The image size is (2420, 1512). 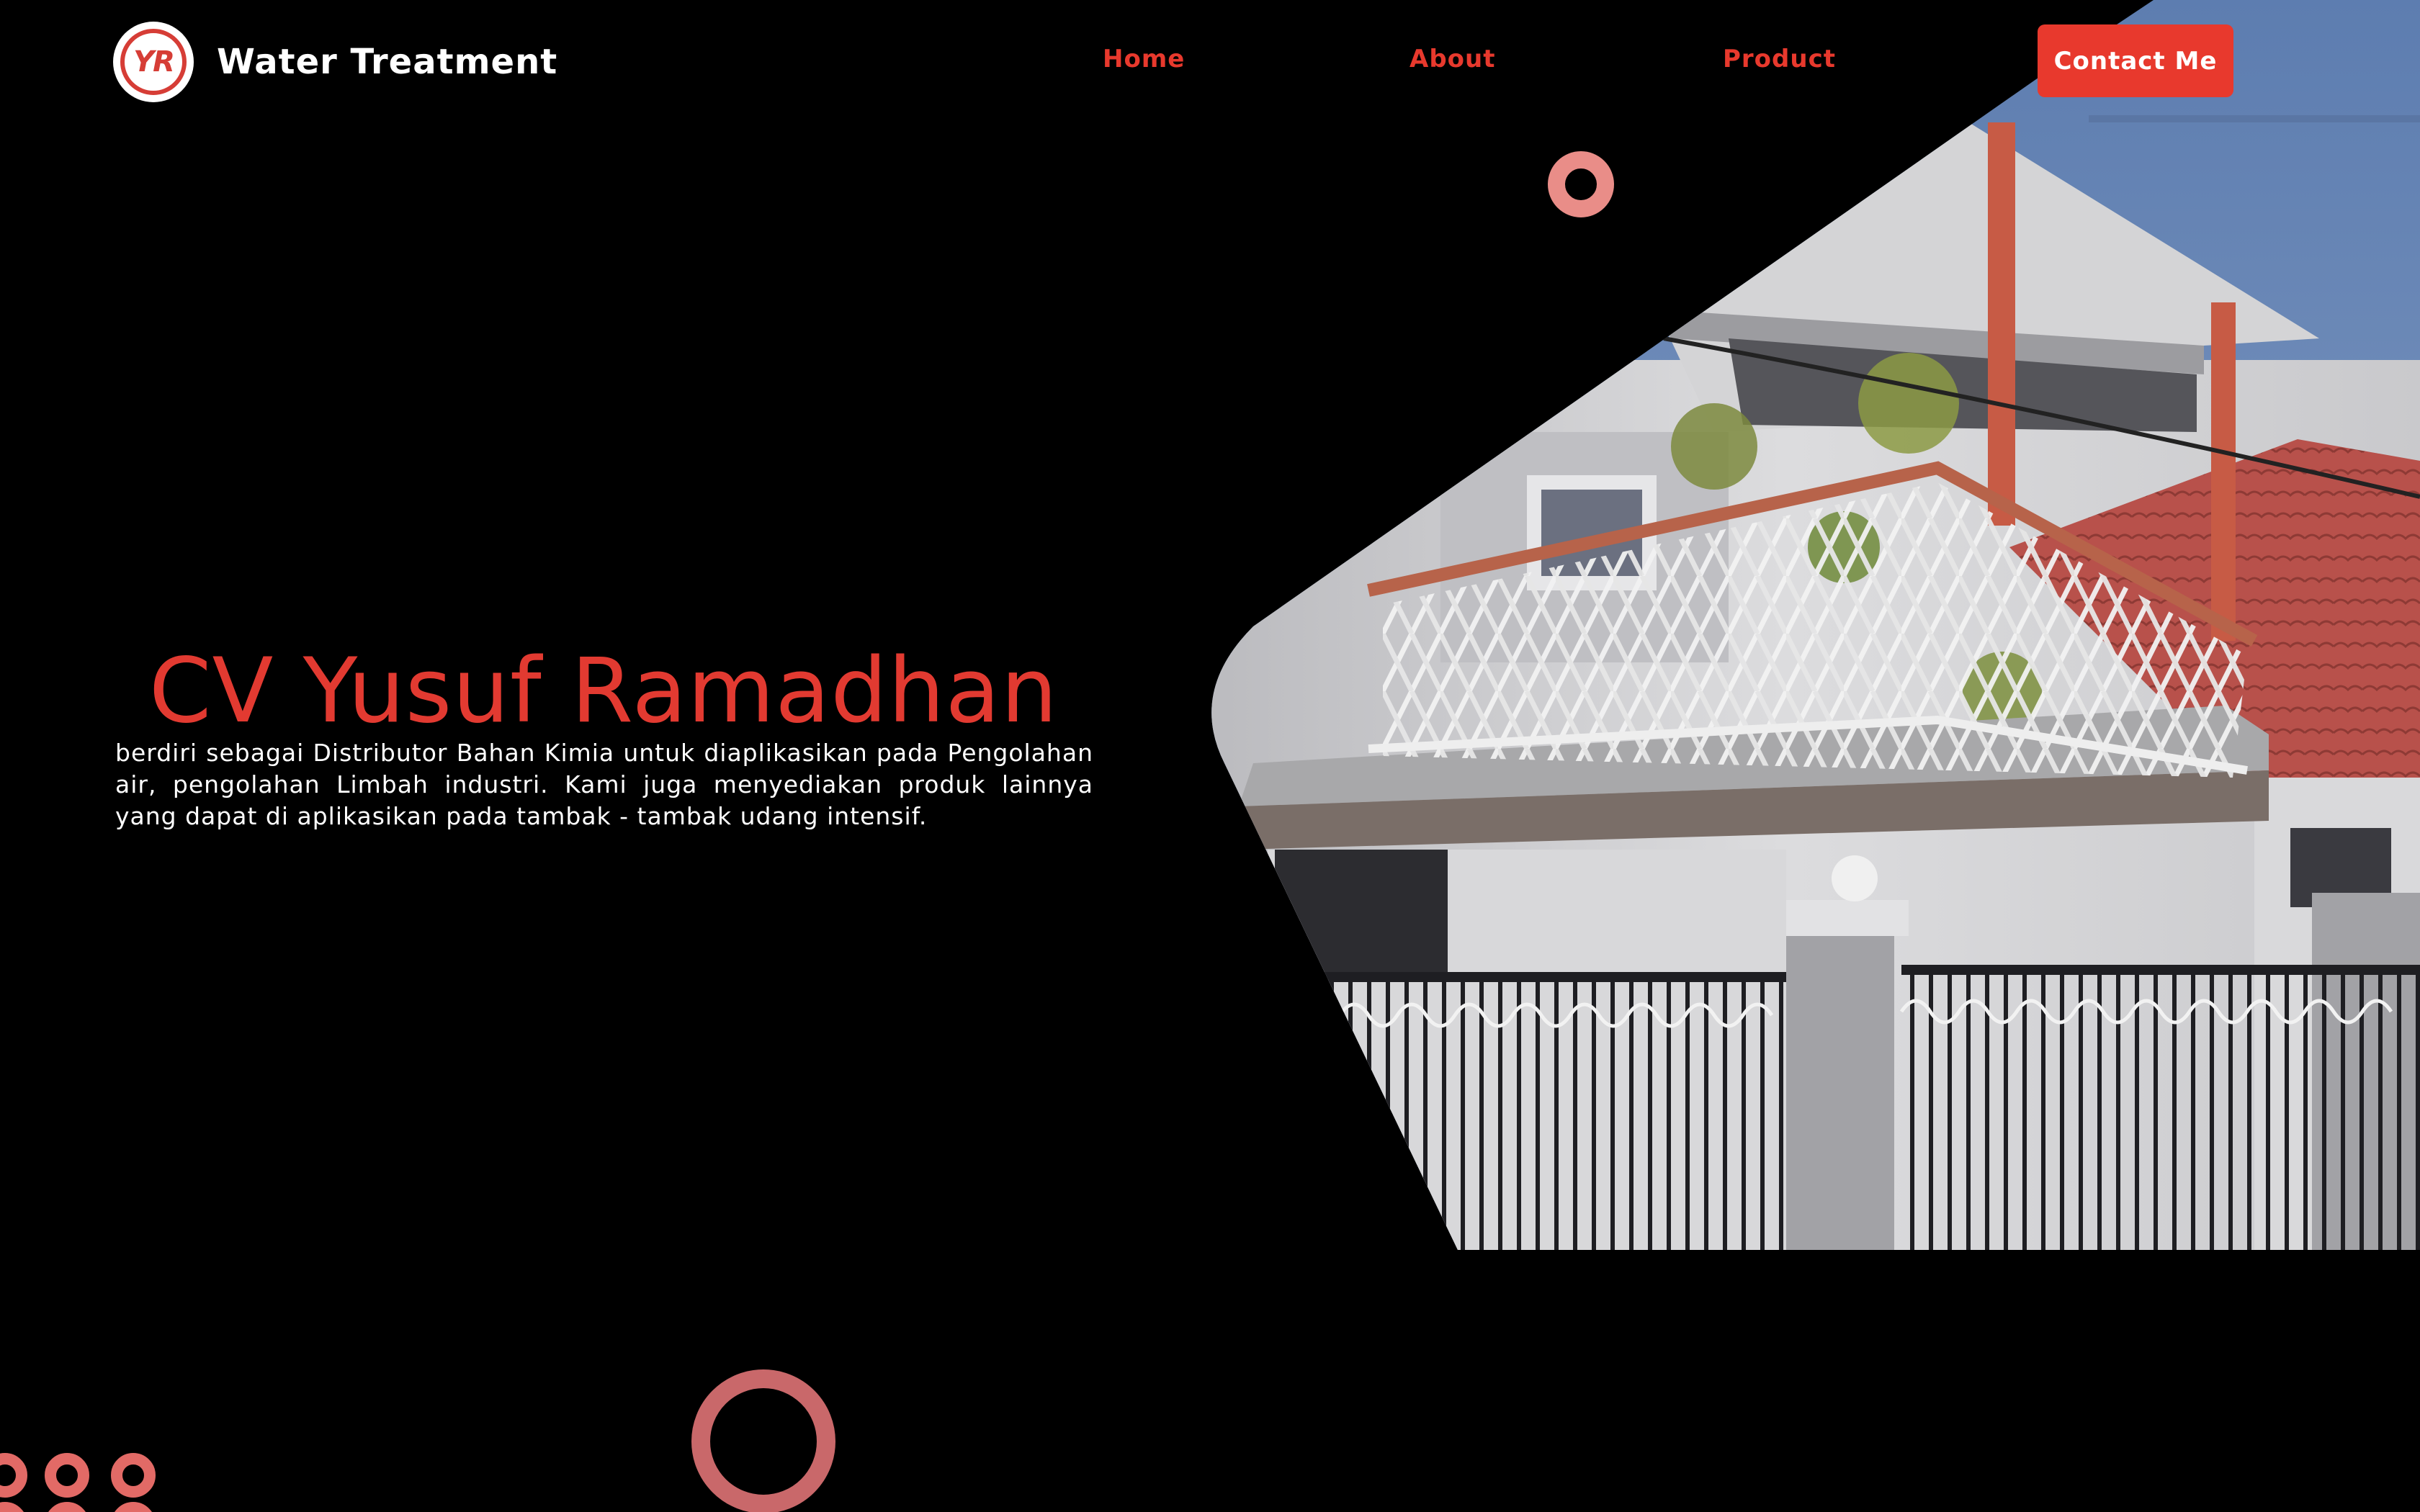 What do you see at coordinates (1144, 59) in the screenshot?
I see `nav-home-link: Home` at bounding box center [1144, 59].